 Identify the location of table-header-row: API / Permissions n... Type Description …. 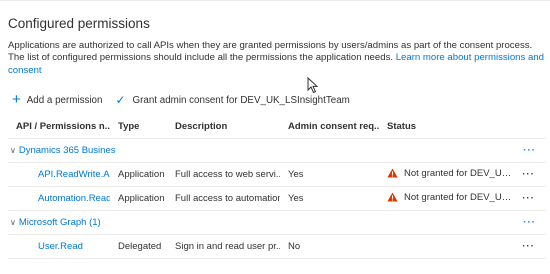
(277, 126).